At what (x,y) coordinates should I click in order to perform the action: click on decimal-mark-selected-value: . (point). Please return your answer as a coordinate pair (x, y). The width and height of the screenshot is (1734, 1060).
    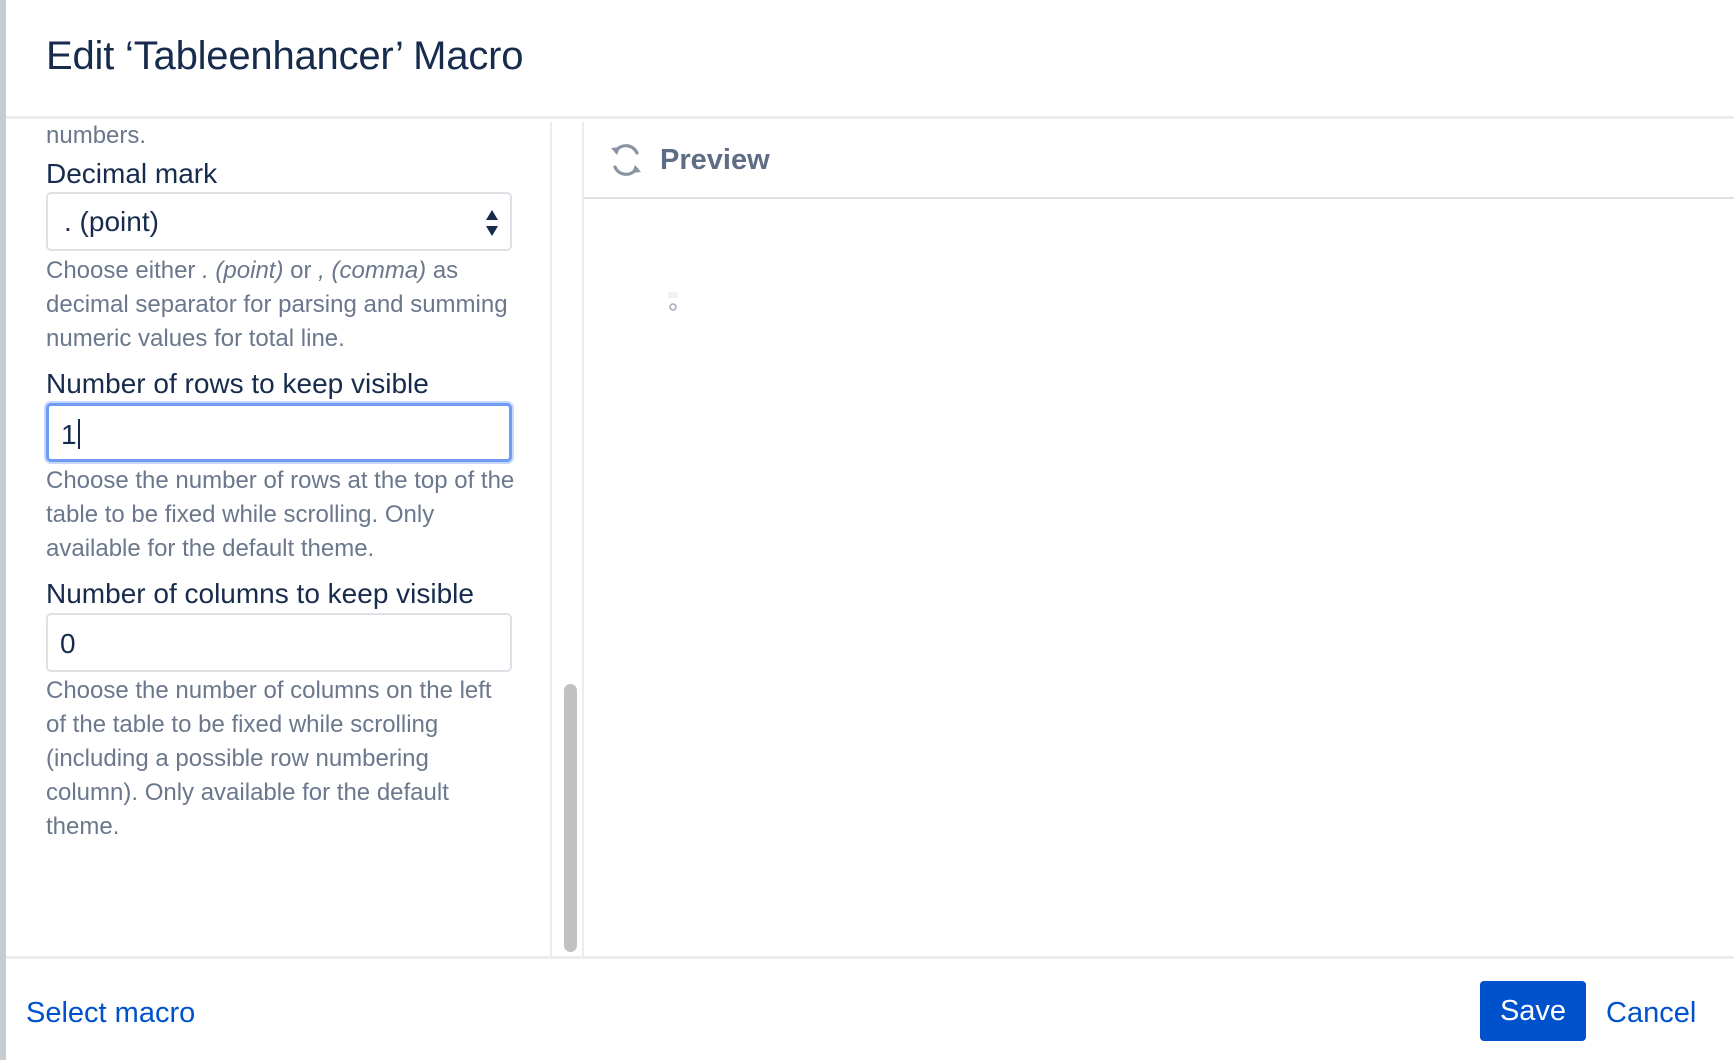
    Looking at the image, I should click on (111, 221).